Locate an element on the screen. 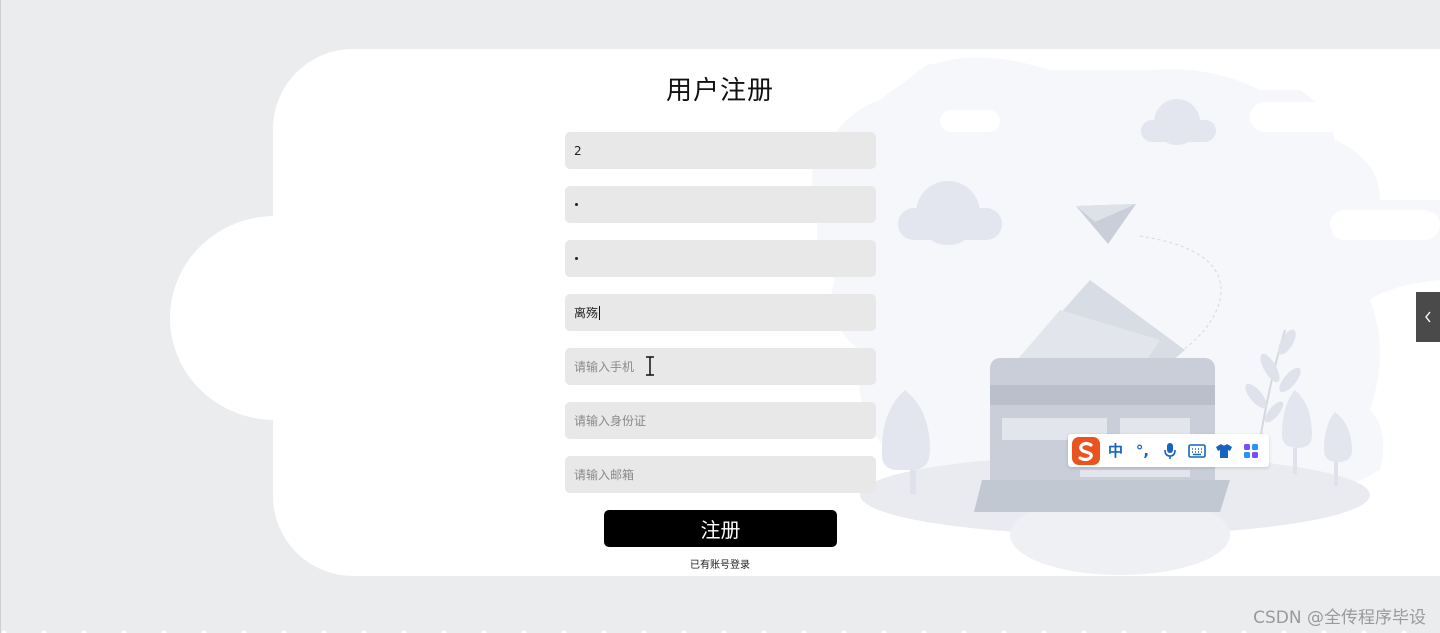 This screenshot has width=1440, height=633. username-input: 2 is located at coordinates (720, 150).